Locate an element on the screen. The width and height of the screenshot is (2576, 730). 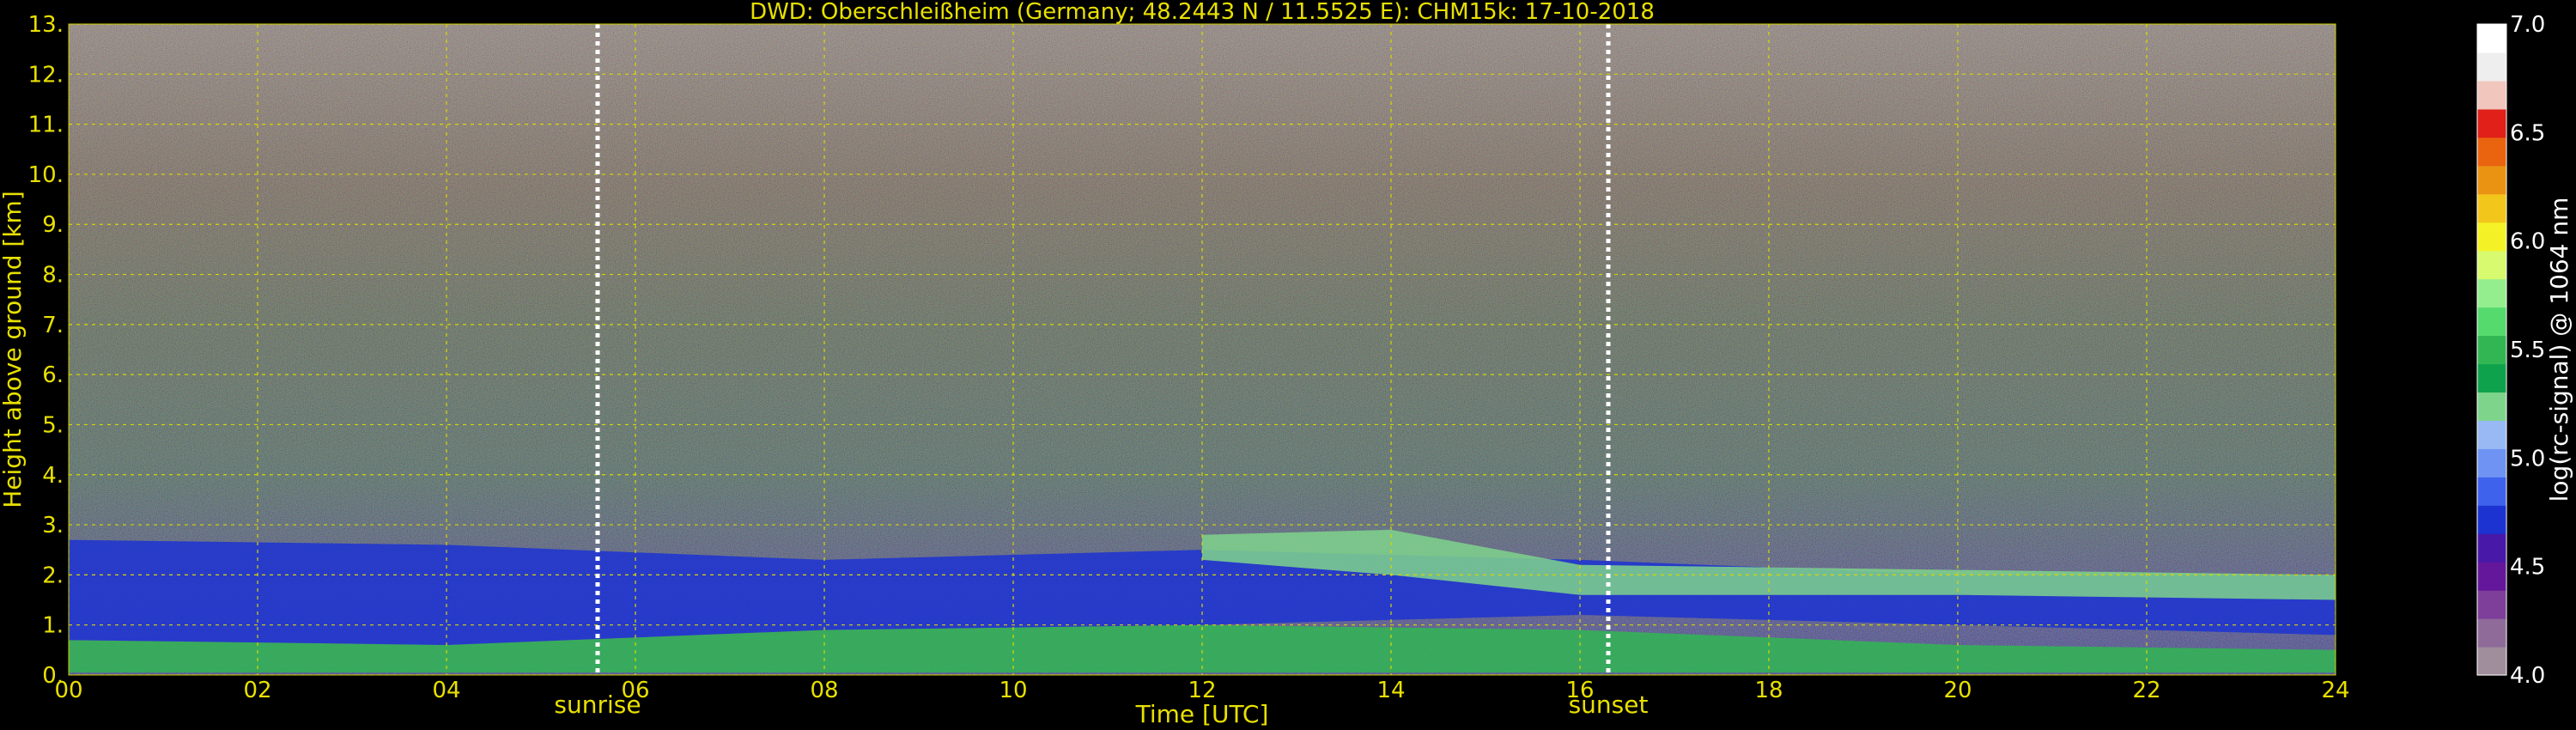
x-tick-label: 08 is located at coordinates (824, 690).